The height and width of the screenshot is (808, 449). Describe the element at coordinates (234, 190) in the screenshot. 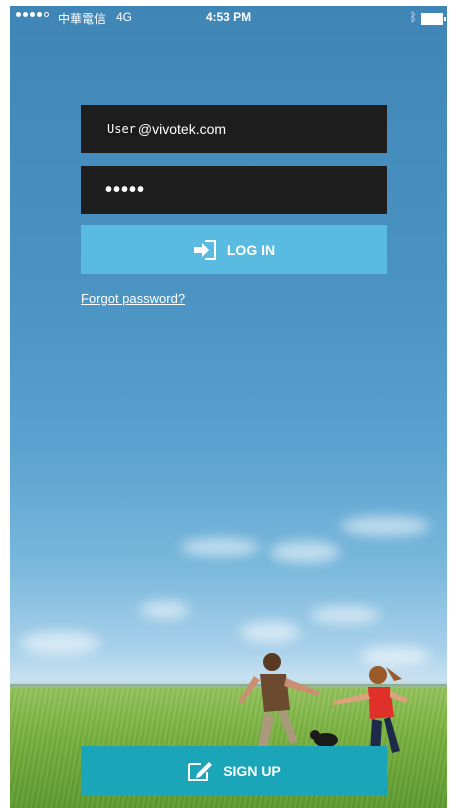

I see `password-field: •••••` at that location.